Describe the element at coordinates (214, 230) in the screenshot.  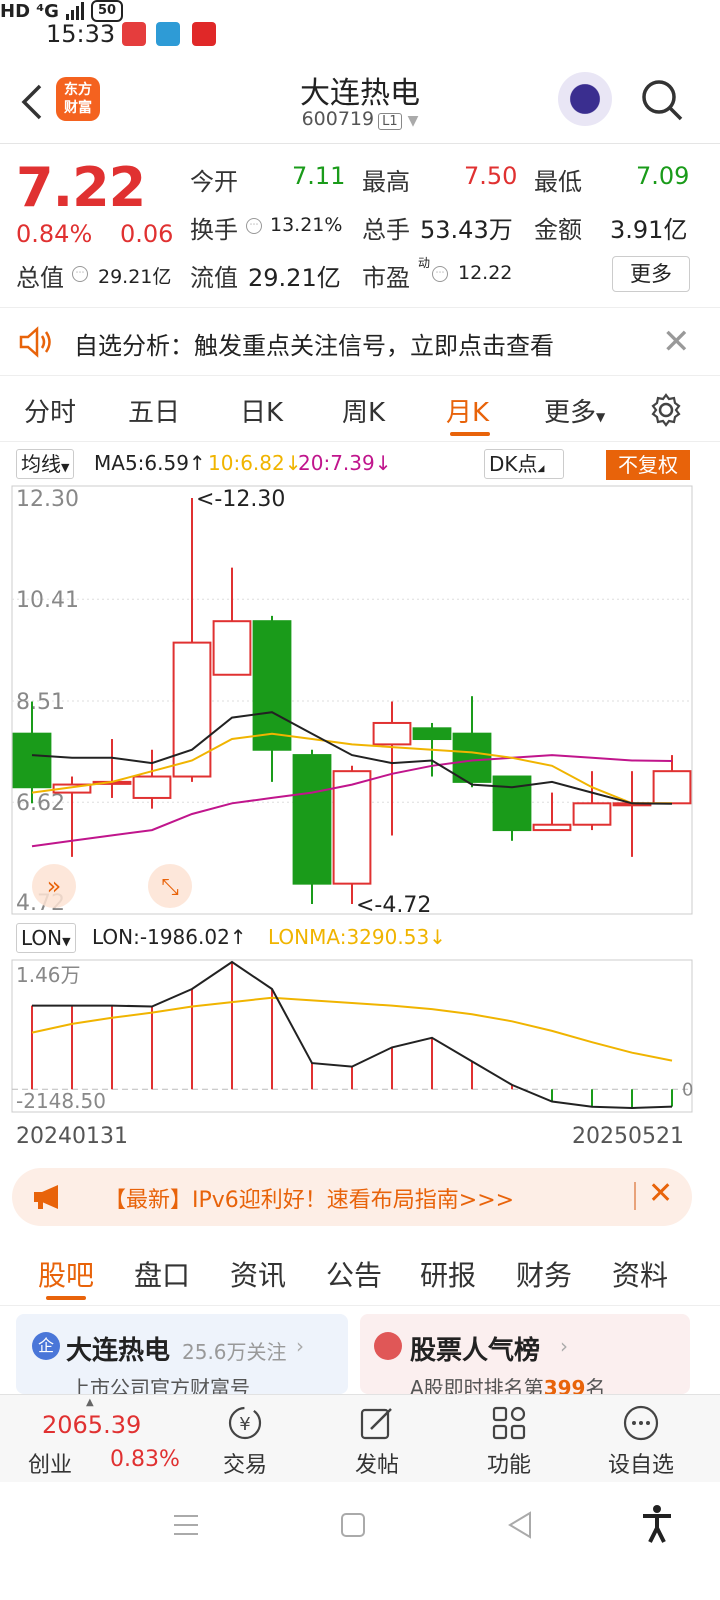
I see `turnover-label: 换手` at that location.